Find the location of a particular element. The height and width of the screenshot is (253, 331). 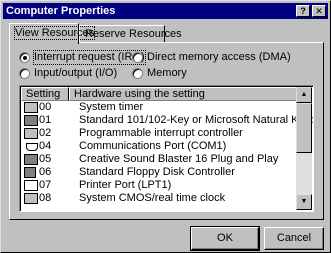

setting-value: 04 is located at coordinates (45, 146).